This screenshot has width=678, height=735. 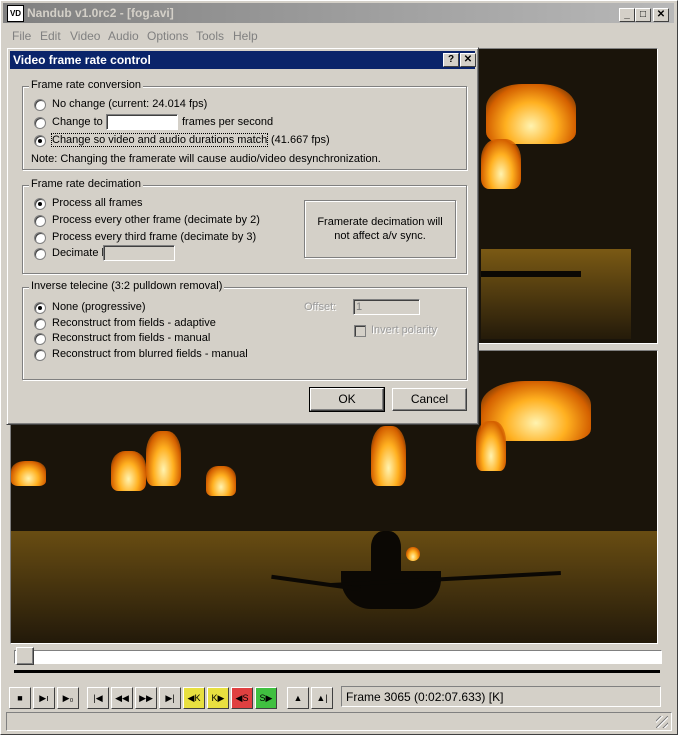 What do you see at coordinates (40, 339) in the screenshot?
I see `telecine-manual-radio` at bounding box center [40, 339].